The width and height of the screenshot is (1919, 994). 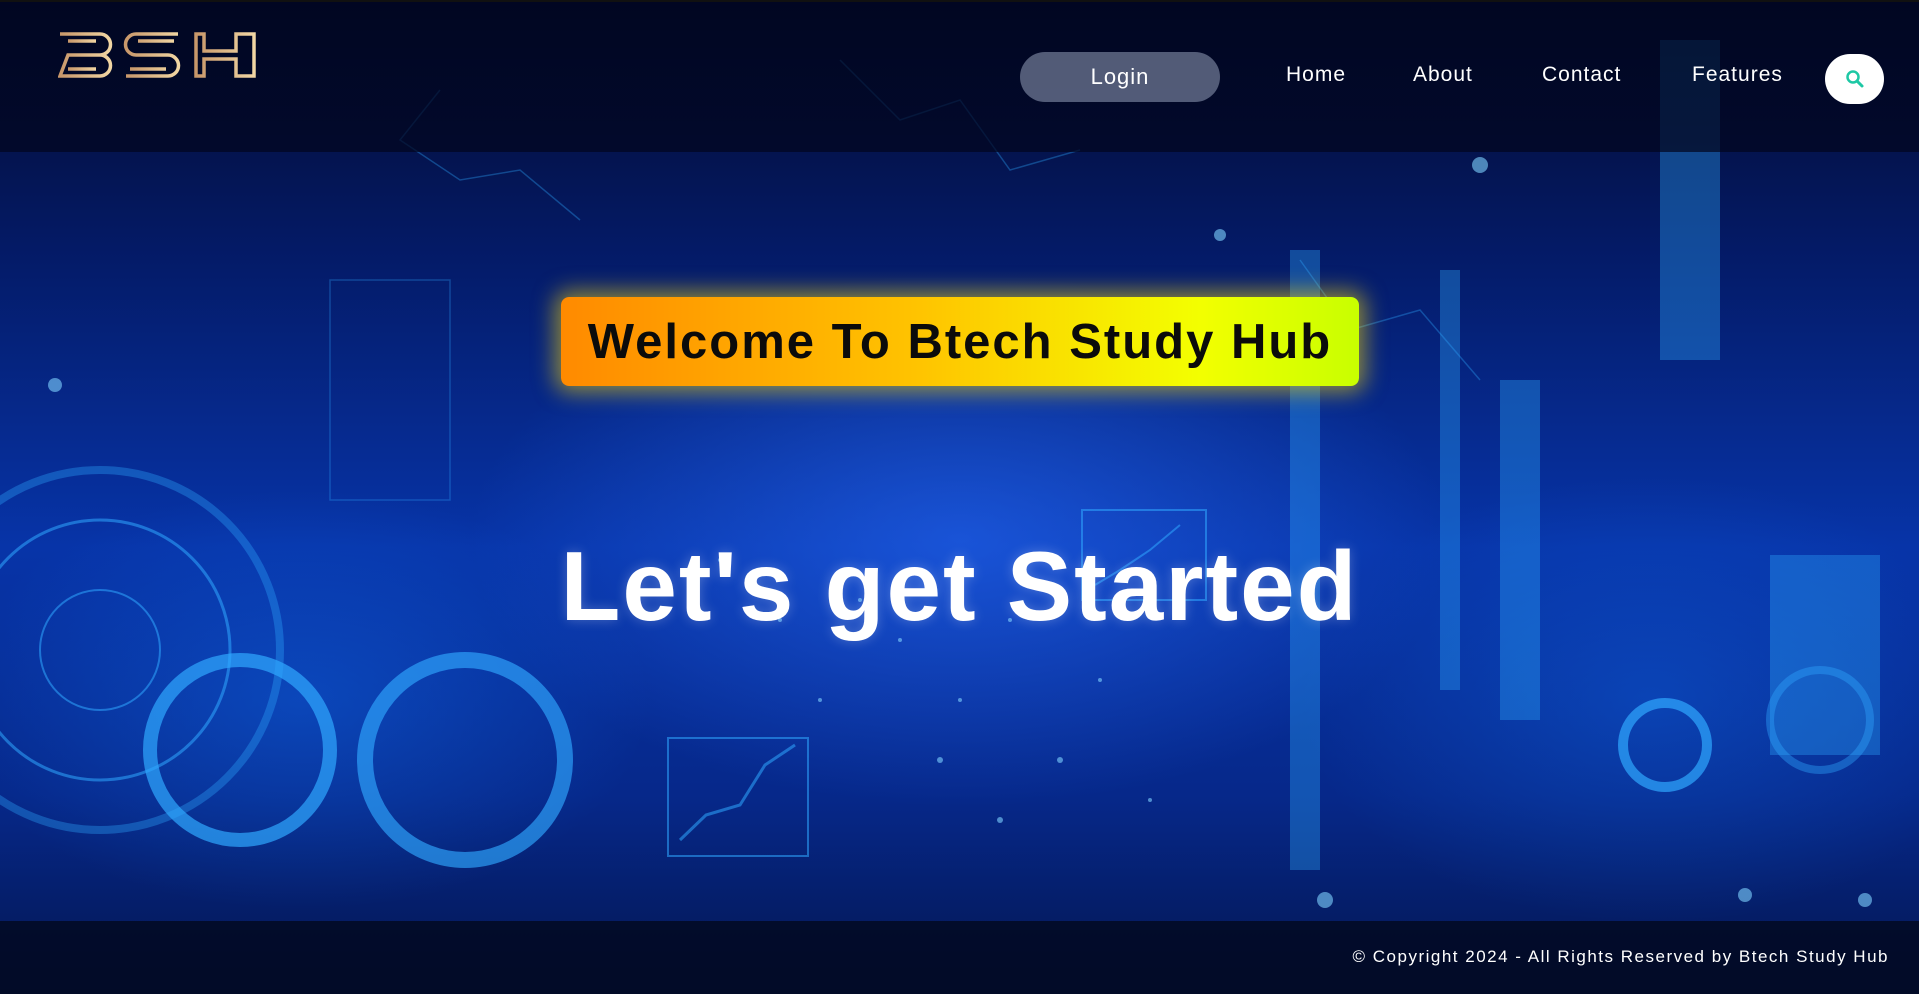 I want to click on hero-title: Let's get Started, so click(x=959, y=586).